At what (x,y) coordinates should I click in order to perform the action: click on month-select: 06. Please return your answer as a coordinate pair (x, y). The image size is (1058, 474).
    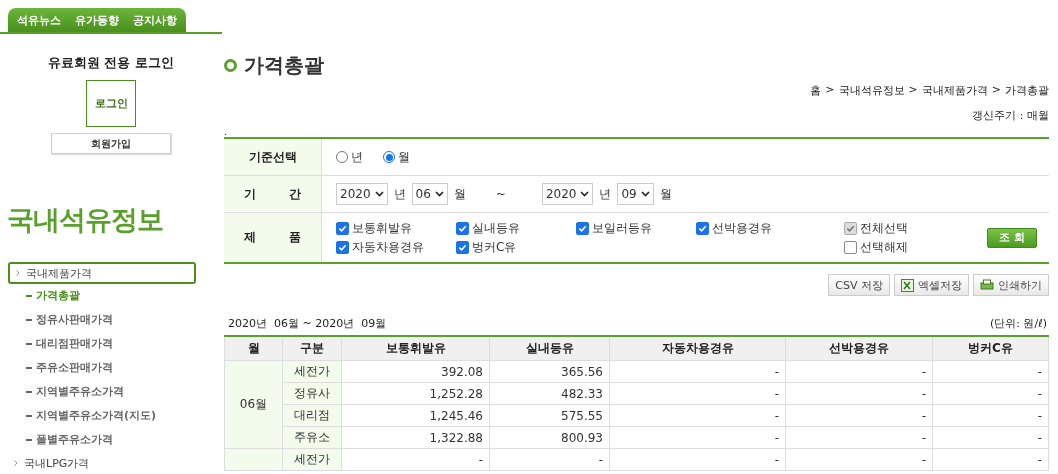
    Looking at the image, I should click on (429, 194).